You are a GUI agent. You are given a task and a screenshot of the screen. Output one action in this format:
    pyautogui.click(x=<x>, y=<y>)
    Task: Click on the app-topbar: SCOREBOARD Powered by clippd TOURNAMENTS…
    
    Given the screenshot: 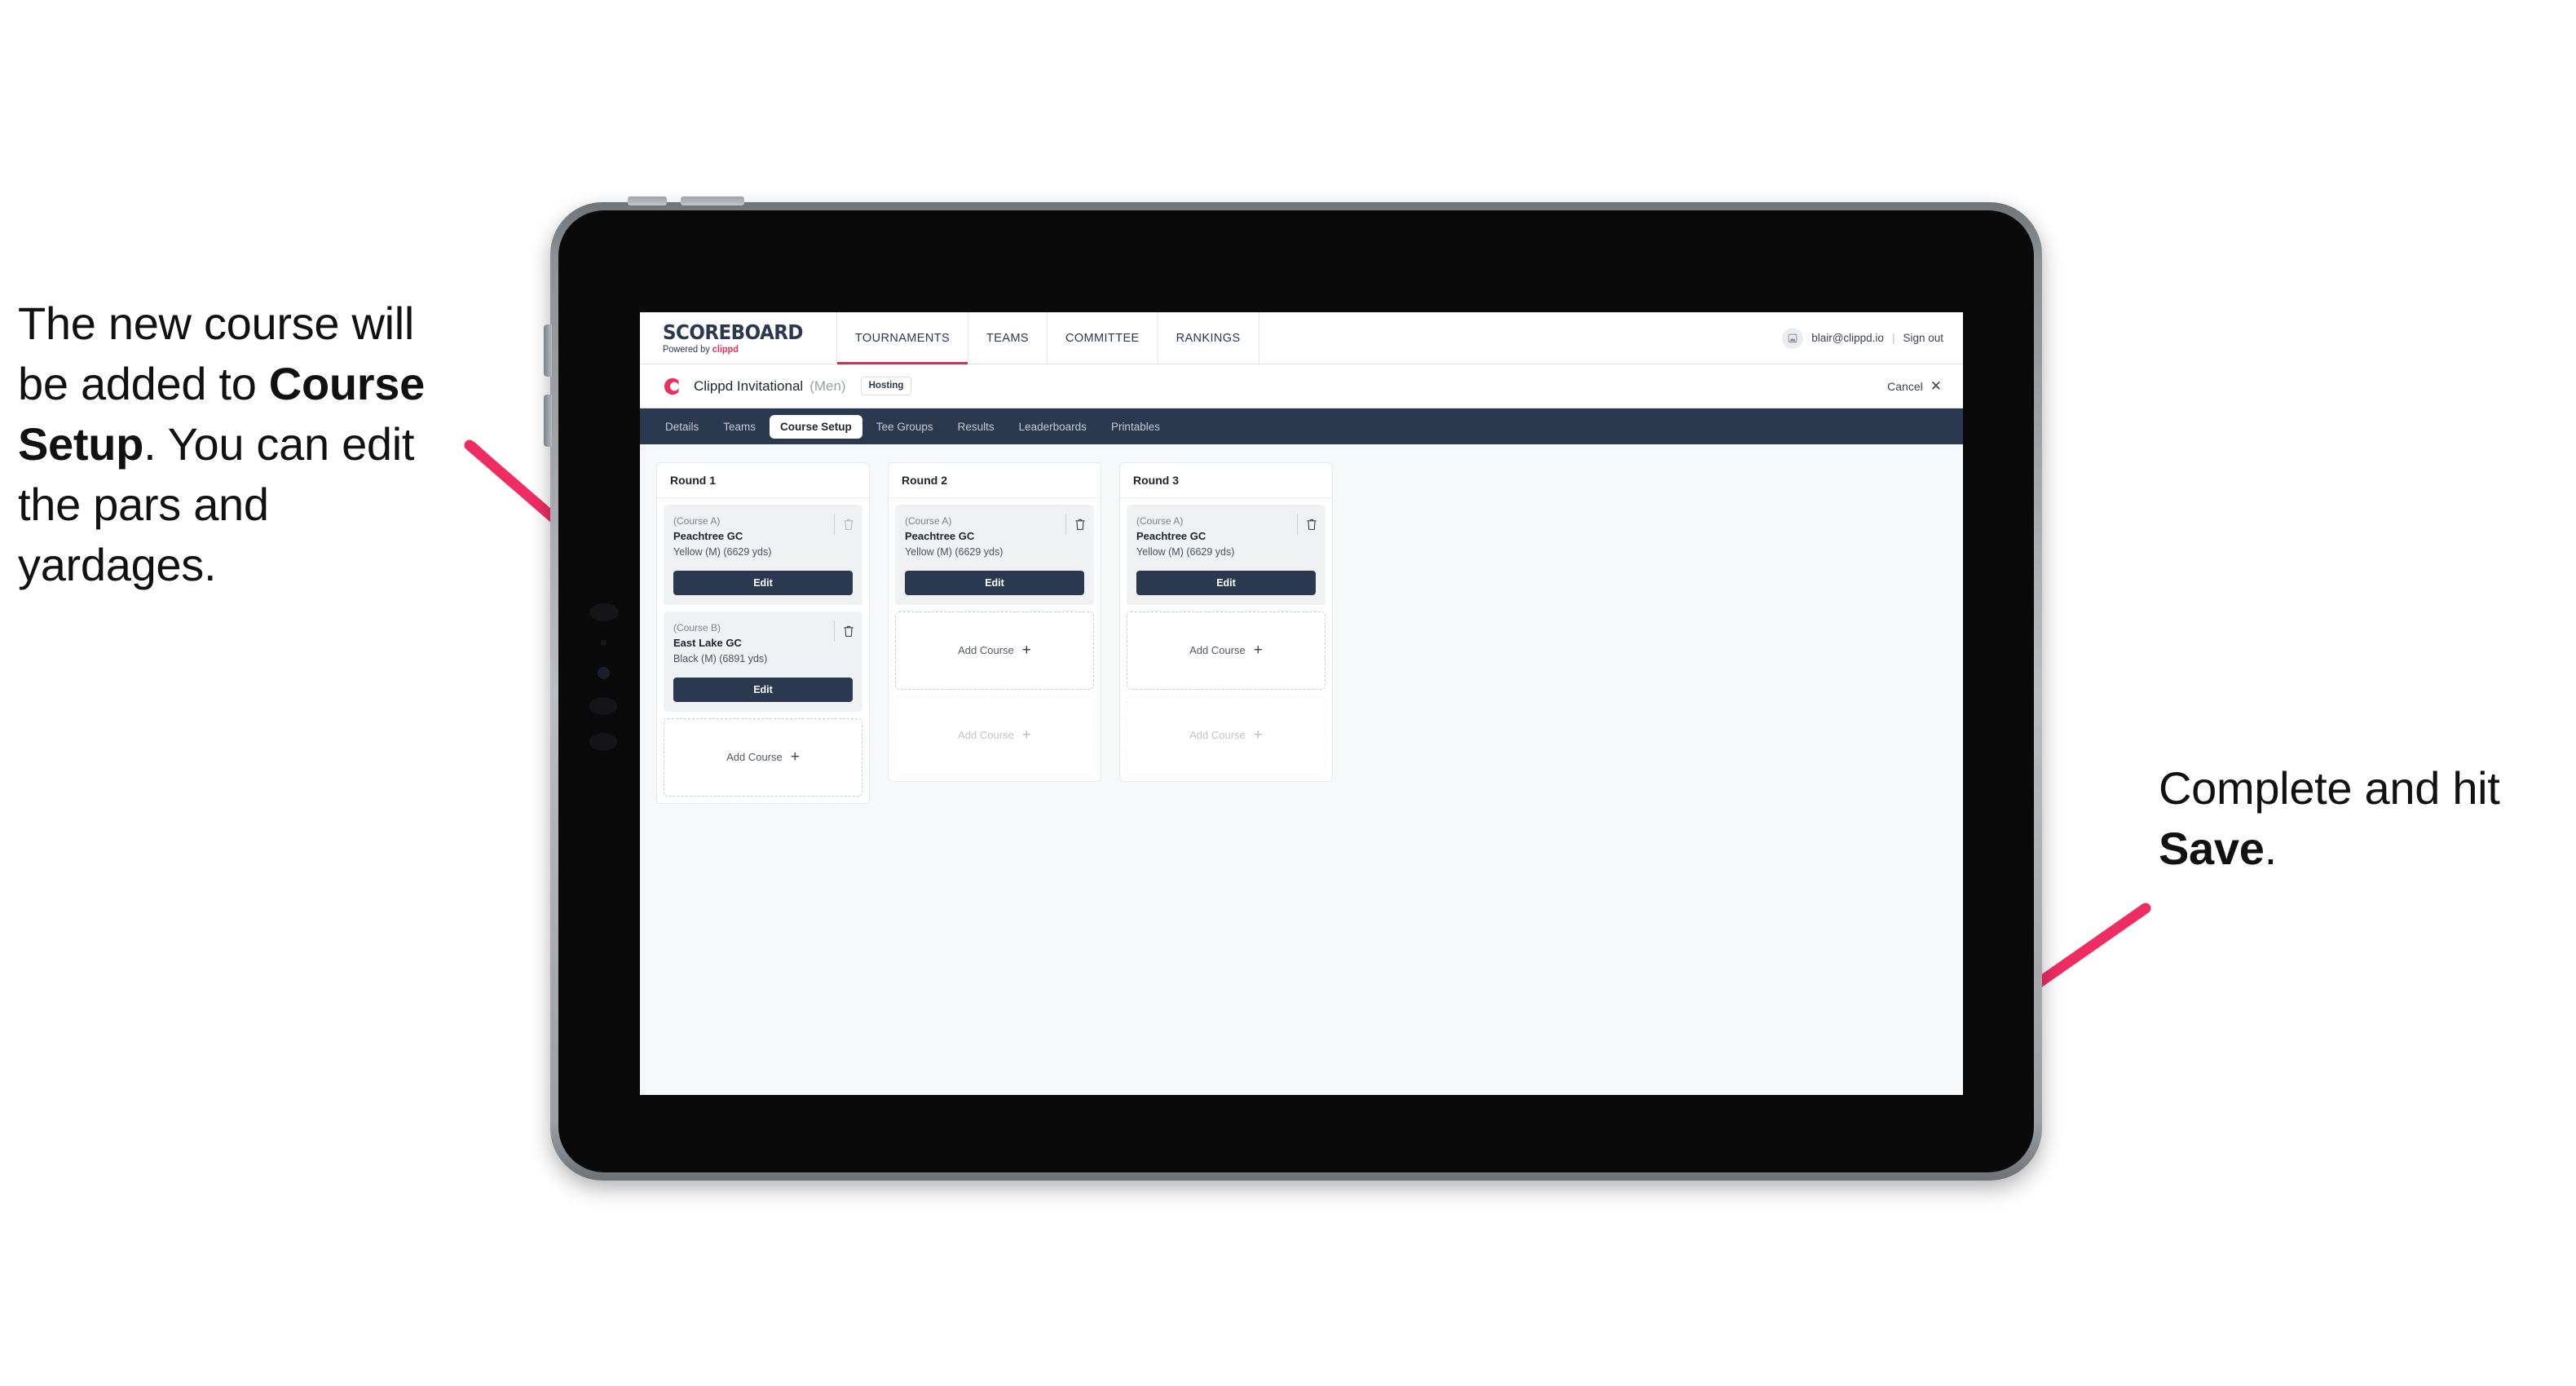 What is the action you would take?
    pyautogui.click(x=1301, y=338)
    